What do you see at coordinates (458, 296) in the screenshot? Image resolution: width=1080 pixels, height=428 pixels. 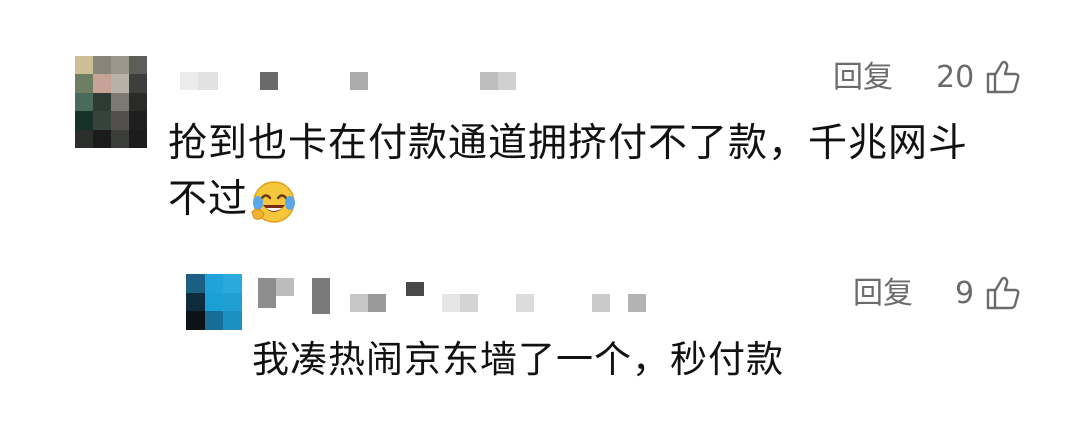 I see `reply-username` at bounding box center [458, 296].